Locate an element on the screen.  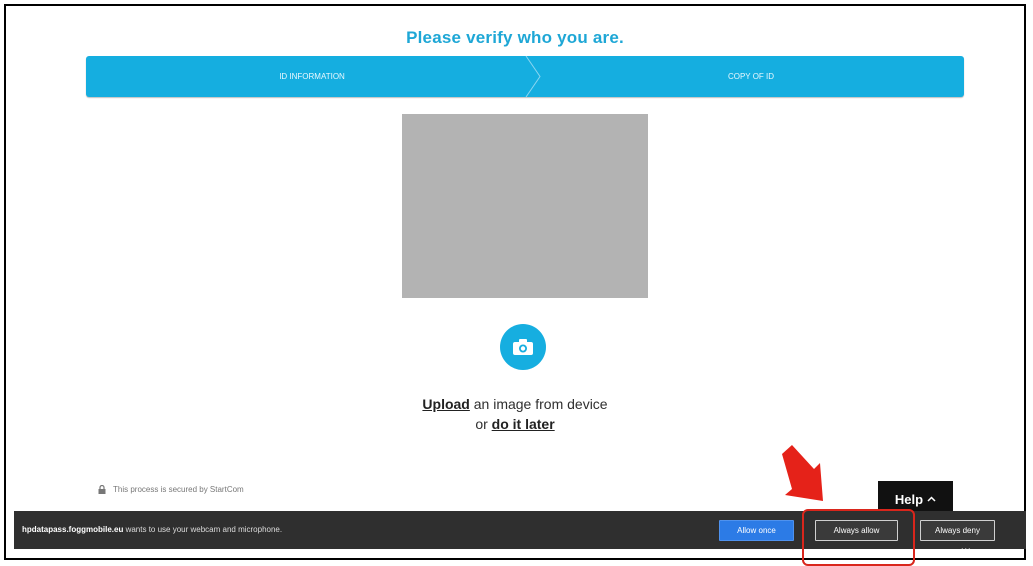
page-title: Please verify who you are. is located at coordinates (515, 37).